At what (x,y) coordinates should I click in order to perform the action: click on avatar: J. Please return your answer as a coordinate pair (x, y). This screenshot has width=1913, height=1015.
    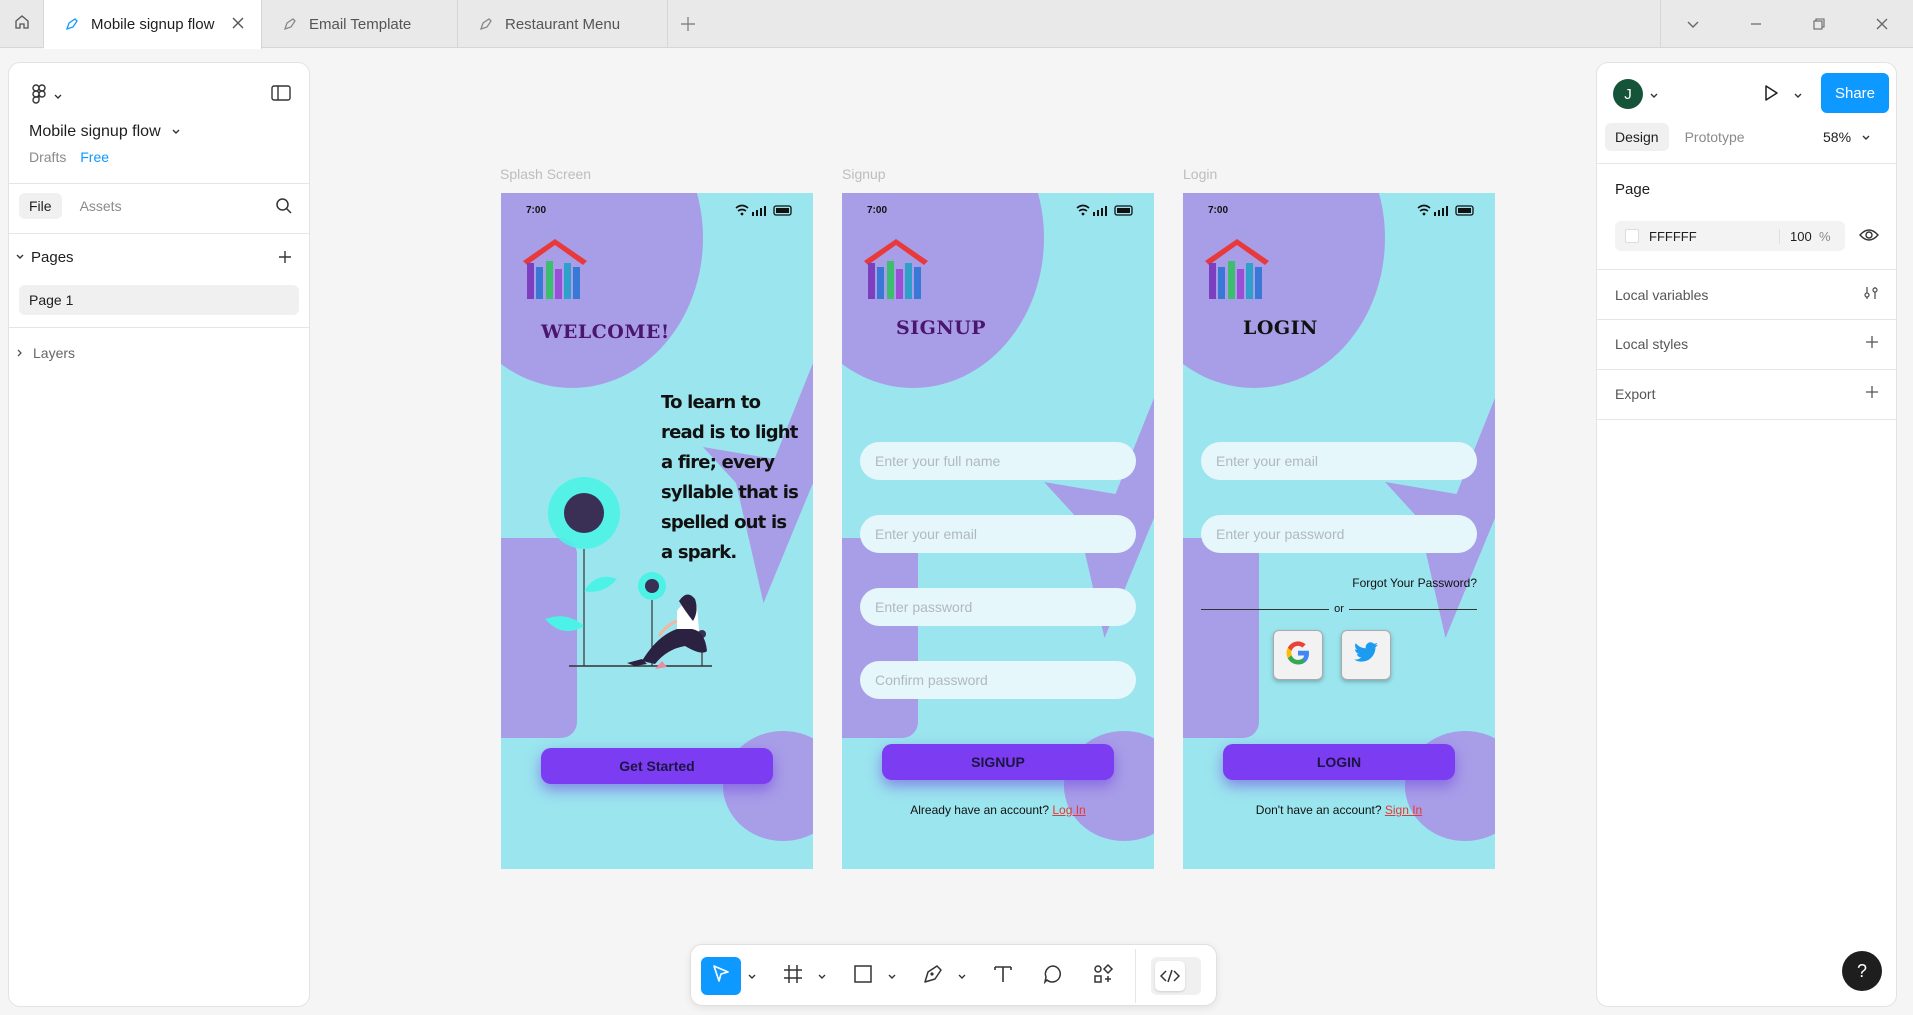
    Looking at the image, I should click on (1628, 94).